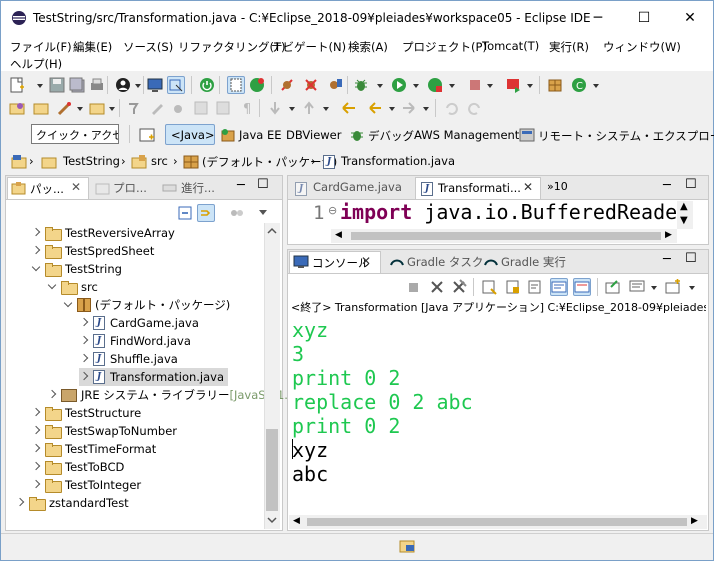 Image resolution: width=714 pixels, height=561 pixels. I want to click on run-icon, so click(399, 85).